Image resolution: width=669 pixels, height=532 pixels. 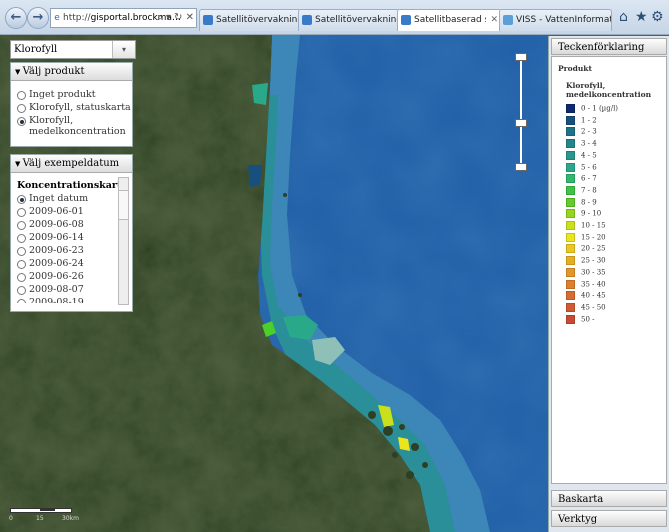 I want to click on address-bar: e http://gisportal.brockma… ⌕ ▾ ↻ ✕, so click(x=123, y=18).